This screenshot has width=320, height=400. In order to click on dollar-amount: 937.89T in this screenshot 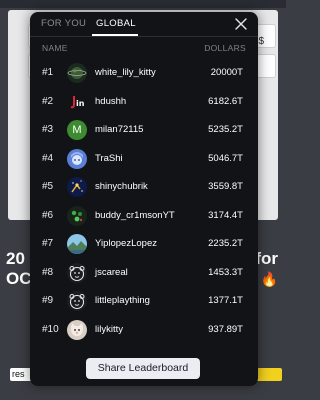, I will do `click(225, 329)`.